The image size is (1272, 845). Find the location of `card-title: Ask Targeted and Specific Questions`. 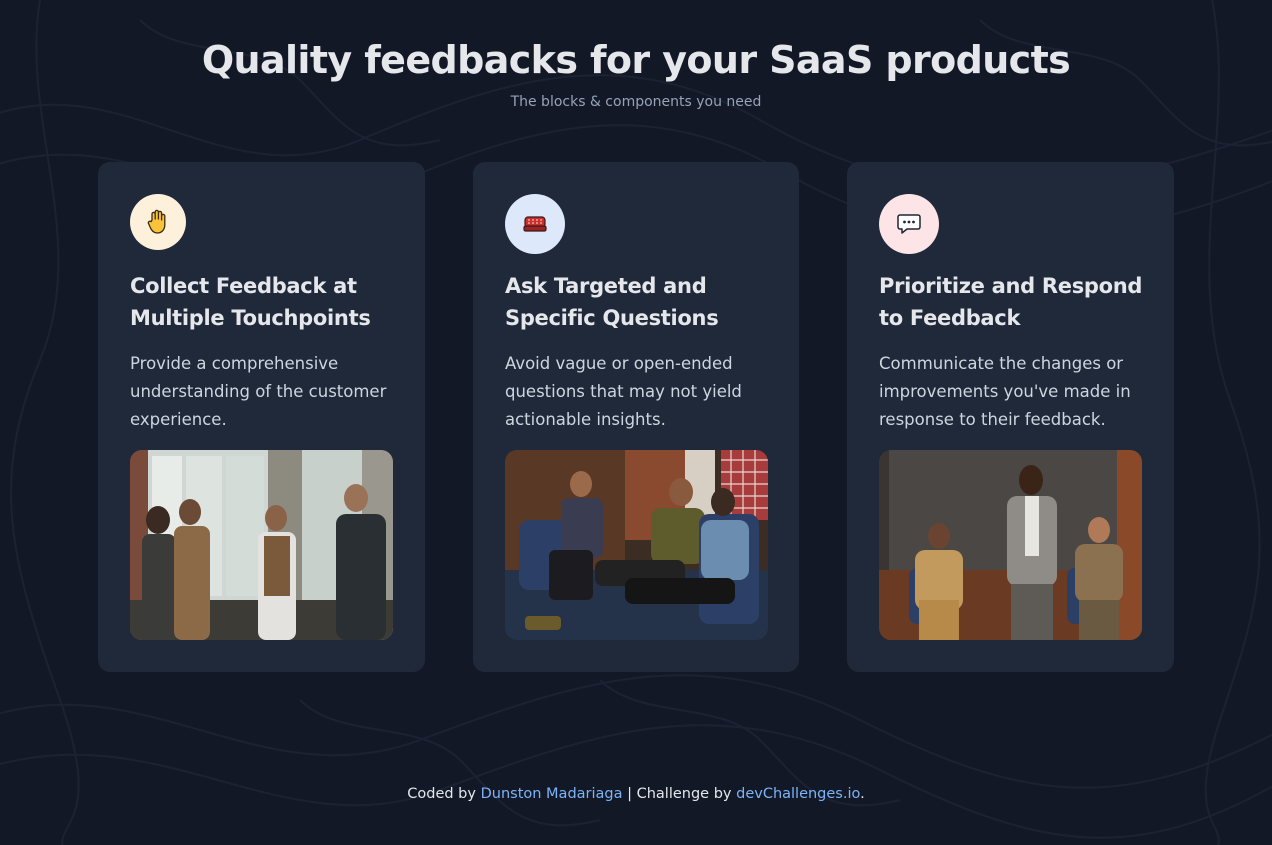

card-title: Ask Targeted and Specific Questions is located at coordinates (612, 302).